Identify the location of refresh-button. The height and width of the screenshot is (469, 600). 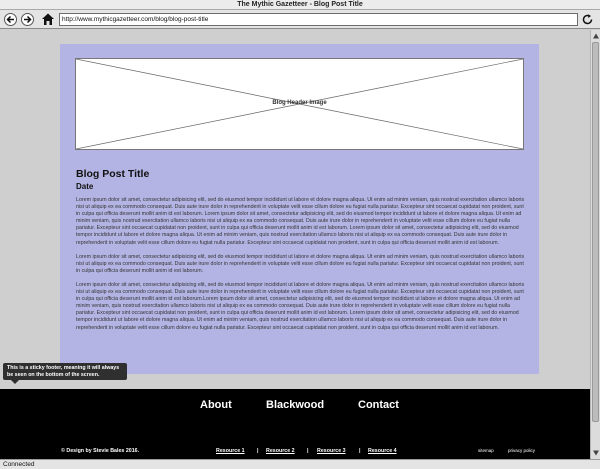
(587, 19).